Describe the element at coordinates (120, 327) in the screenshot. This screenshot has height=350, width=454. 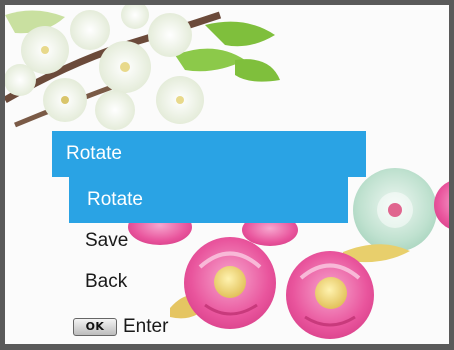
I see `footer-hint: OK Enter` at that location.